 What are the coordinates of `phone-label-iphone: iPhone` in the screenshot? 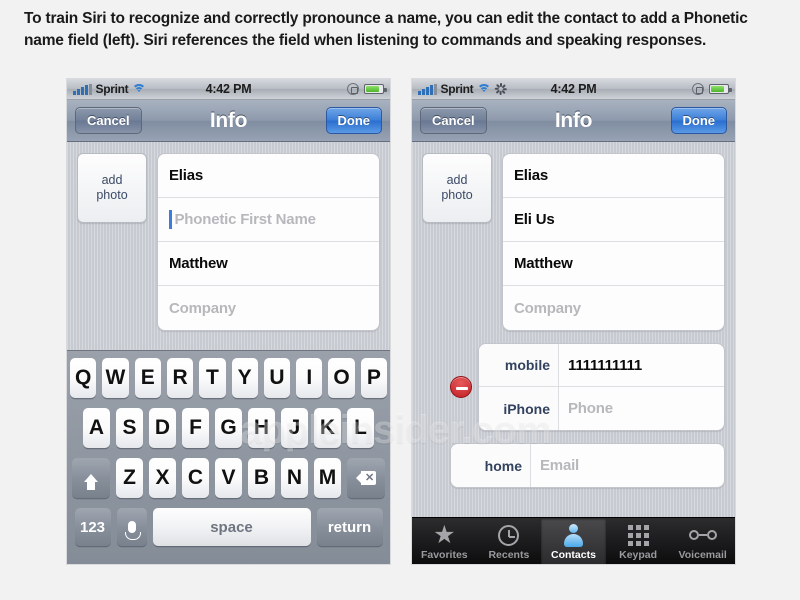 It's located at (519, 408).